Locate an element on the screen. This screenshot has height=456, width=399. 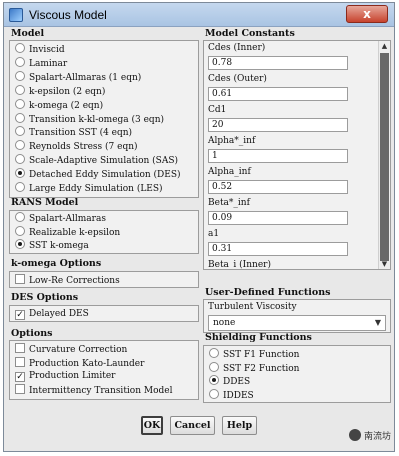
checkbox-icon: ✓ is located at coordinates (20, 315).